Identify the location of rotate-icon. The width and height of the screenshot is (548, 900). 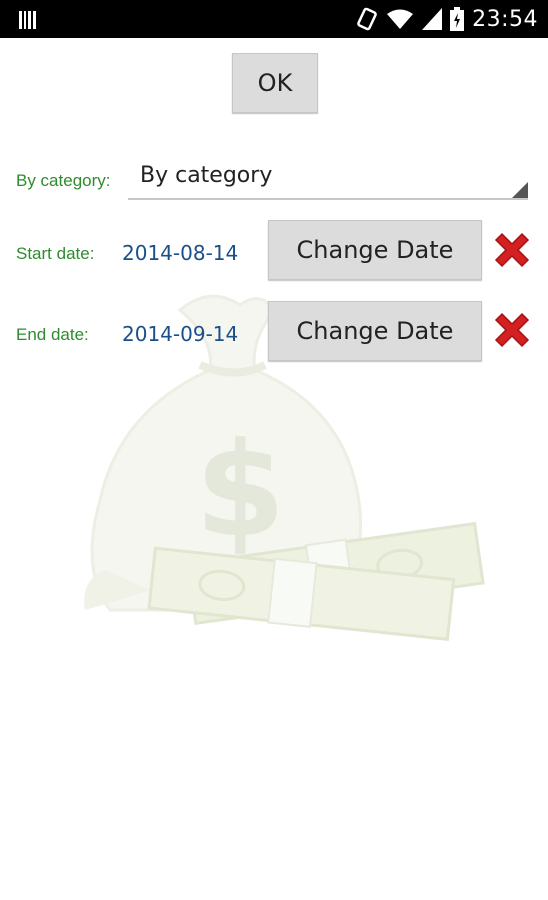
(367, 19).